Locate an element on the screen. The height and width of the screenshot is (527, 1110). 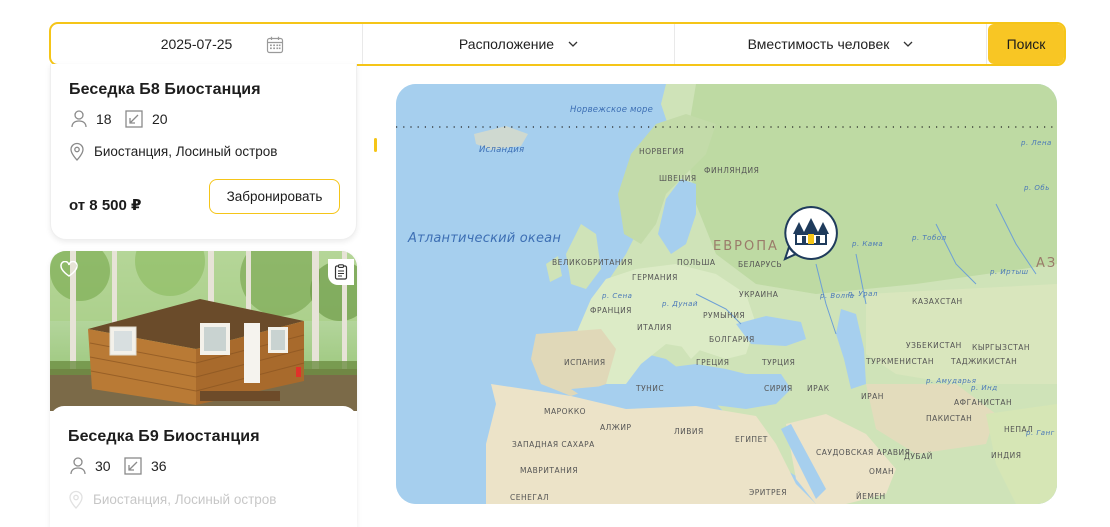
calendar-icon is located at coordinates (275, 45).